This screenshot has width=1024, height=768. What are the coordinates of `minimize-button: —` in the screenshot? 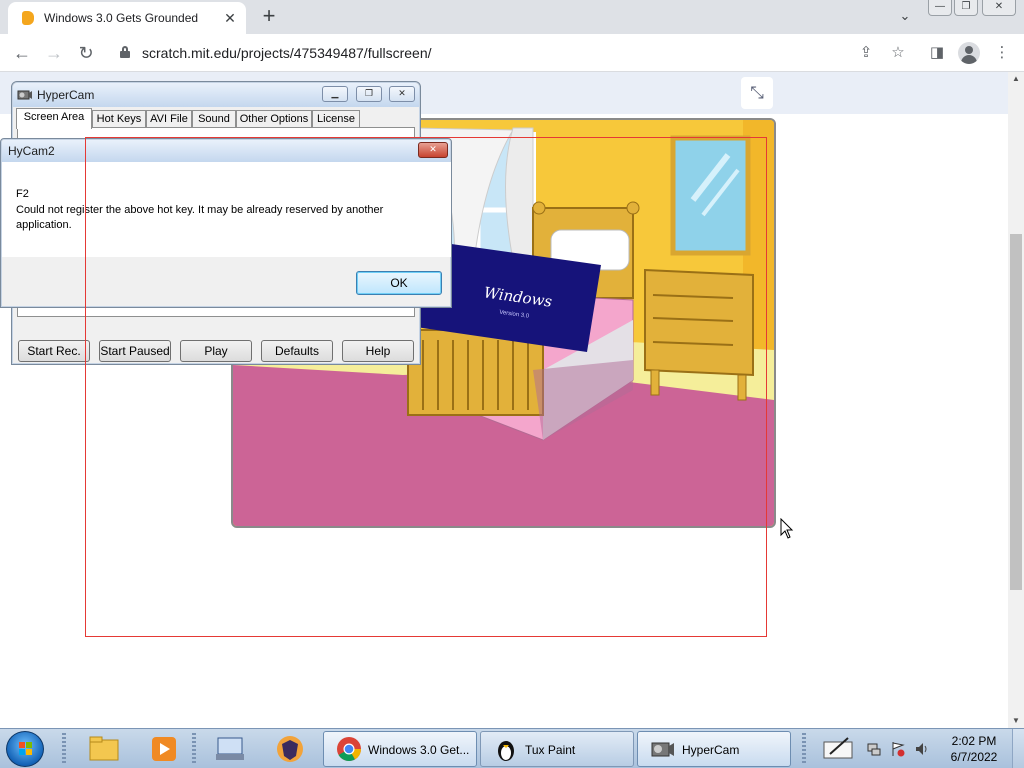 It's located at (940, 8).